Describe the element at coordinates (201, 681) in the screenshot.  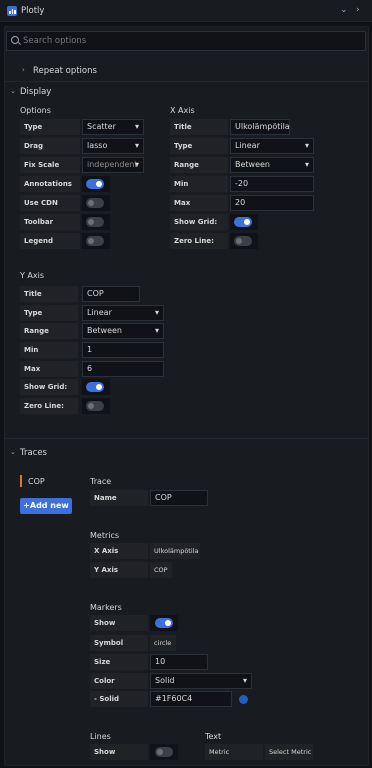
I see `color-select: Solid` at that location.